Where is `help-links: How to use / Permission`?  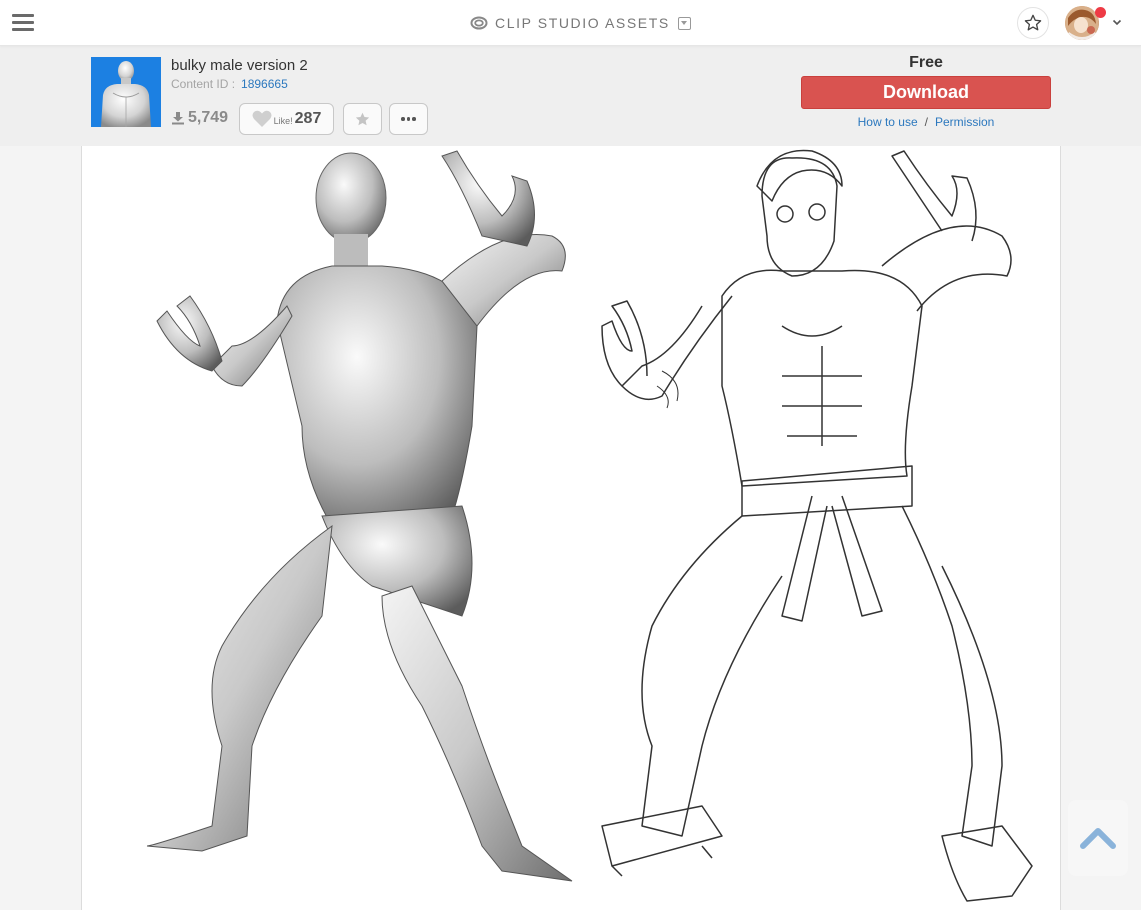 help-links: How to use / Permission is located at coordinates (926, 122).